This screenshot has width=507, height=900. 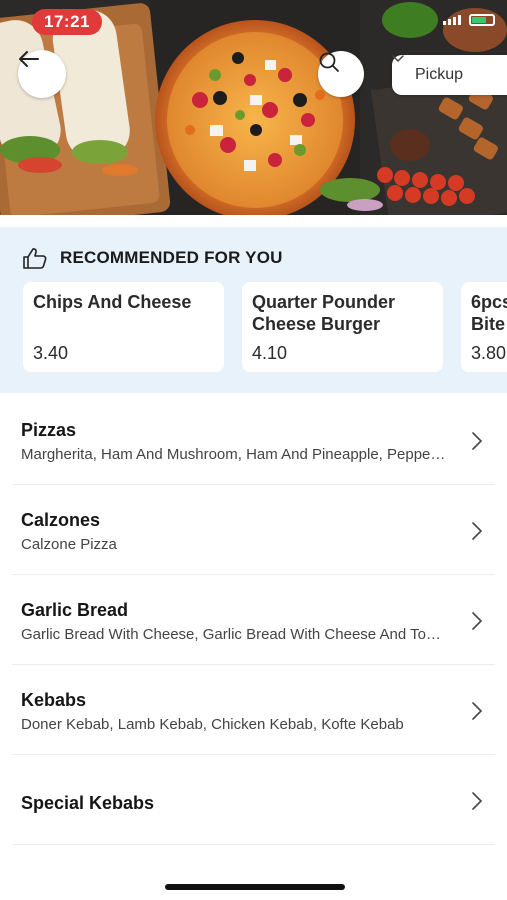 I want to click on category-name: Special Kebabs, so click(x=88, y=803).